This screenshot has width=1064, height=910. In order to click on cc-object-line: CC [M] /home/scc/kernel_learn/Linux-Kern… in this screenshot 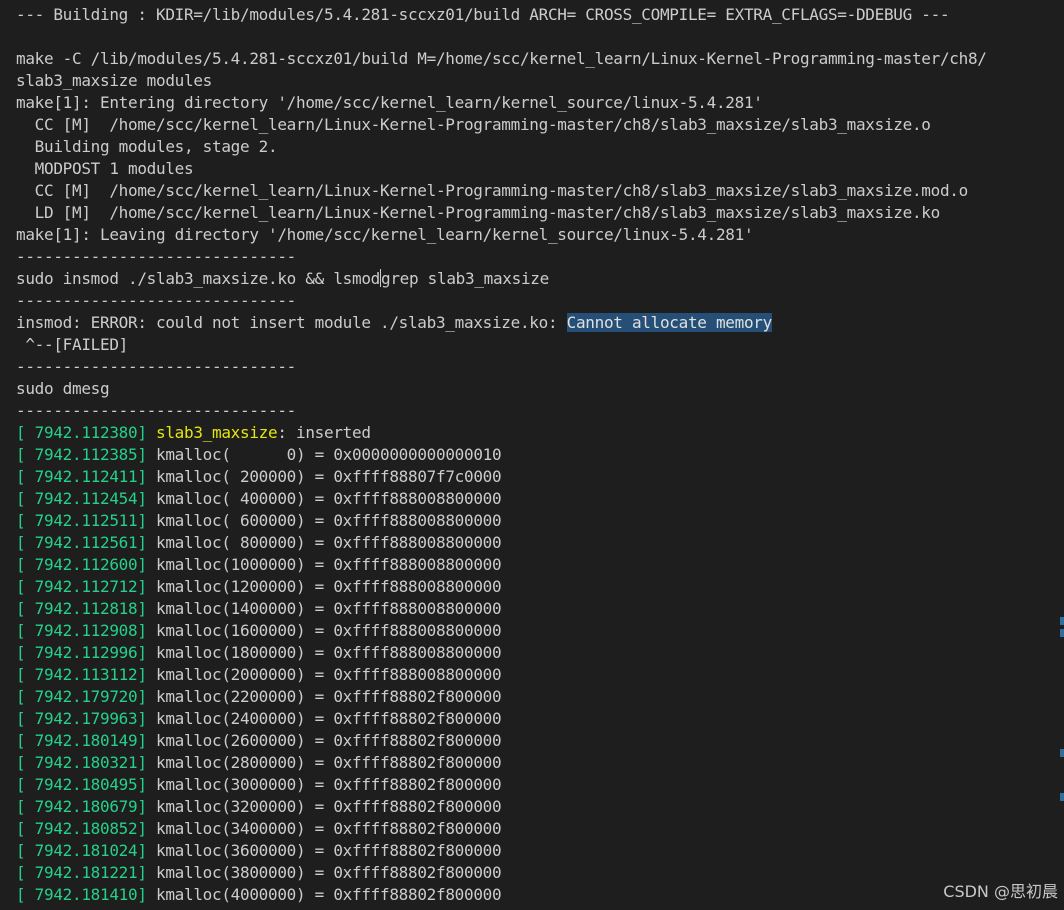, I will do `click(473, 124)`.